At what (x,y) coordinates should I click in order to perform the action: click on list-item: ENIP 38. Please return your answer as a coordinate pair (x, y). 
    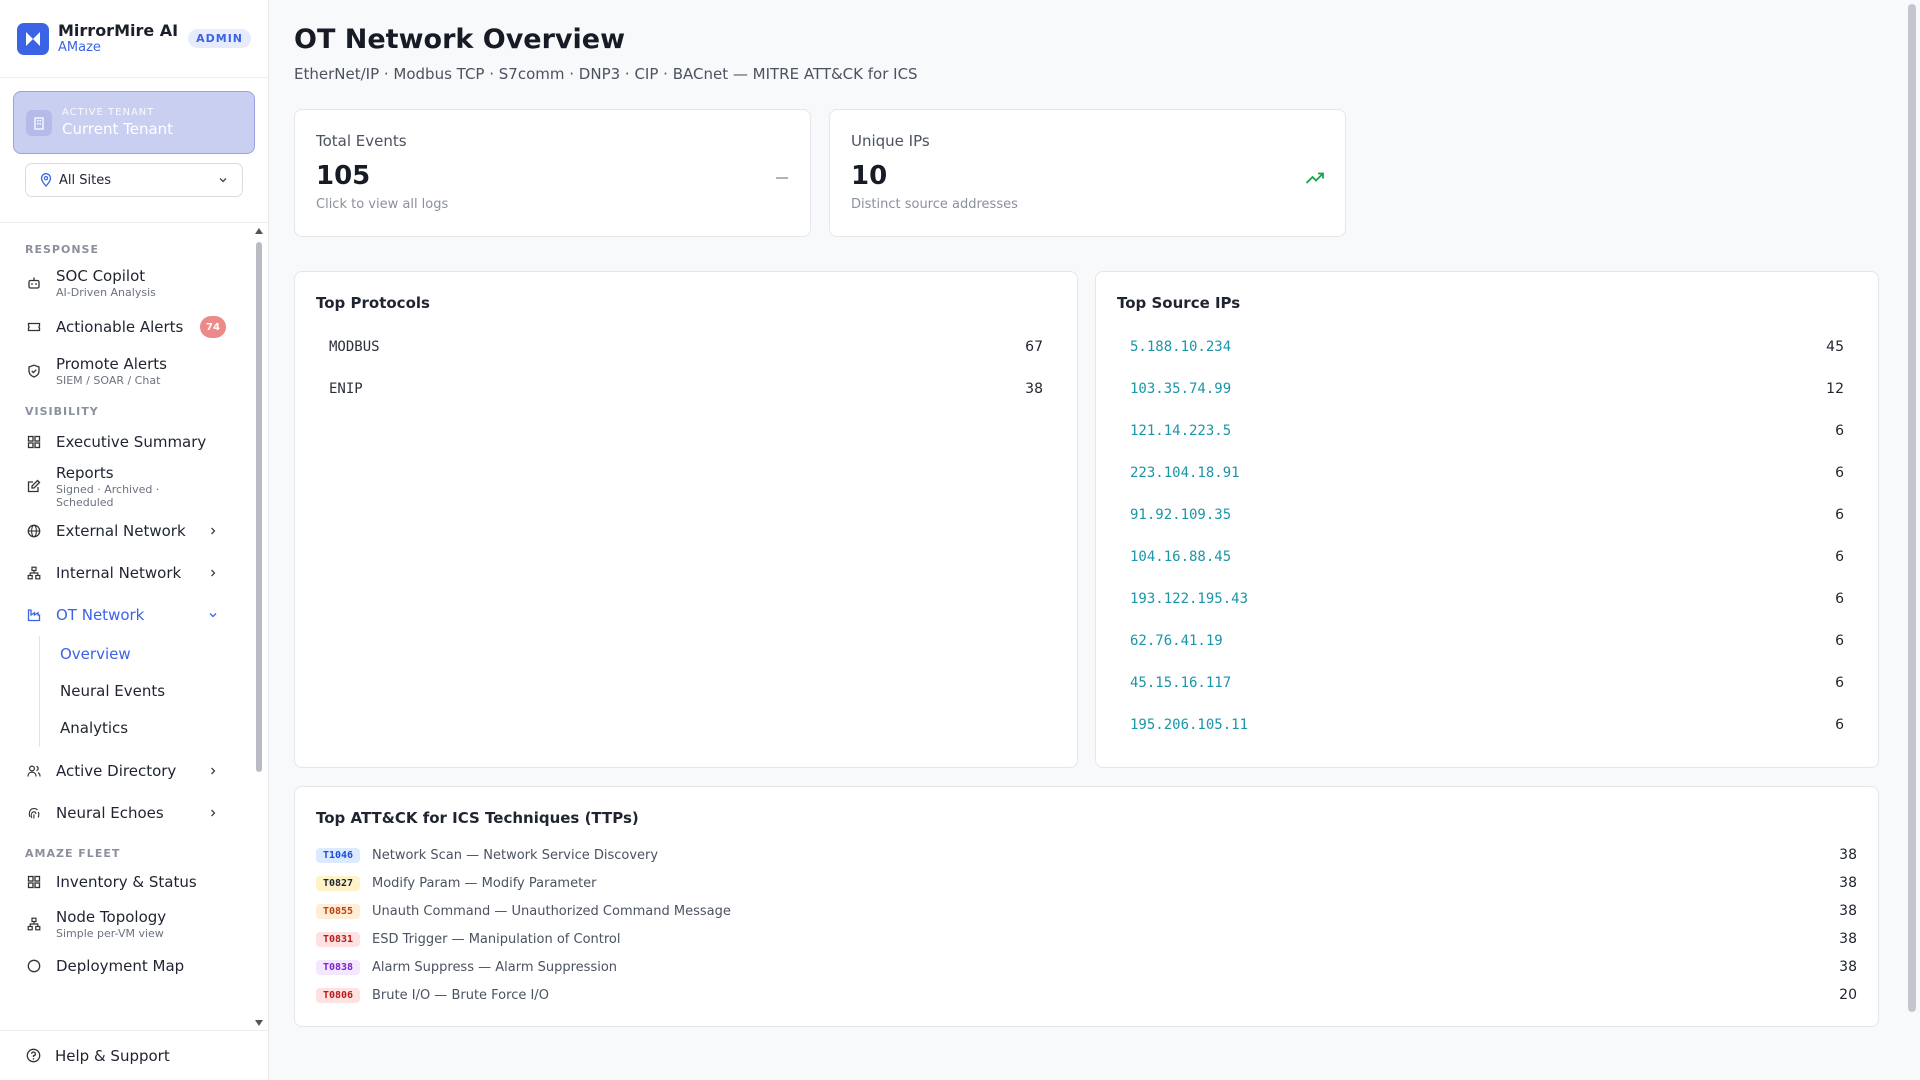
    Looking at the image, I should click on (686, 389).